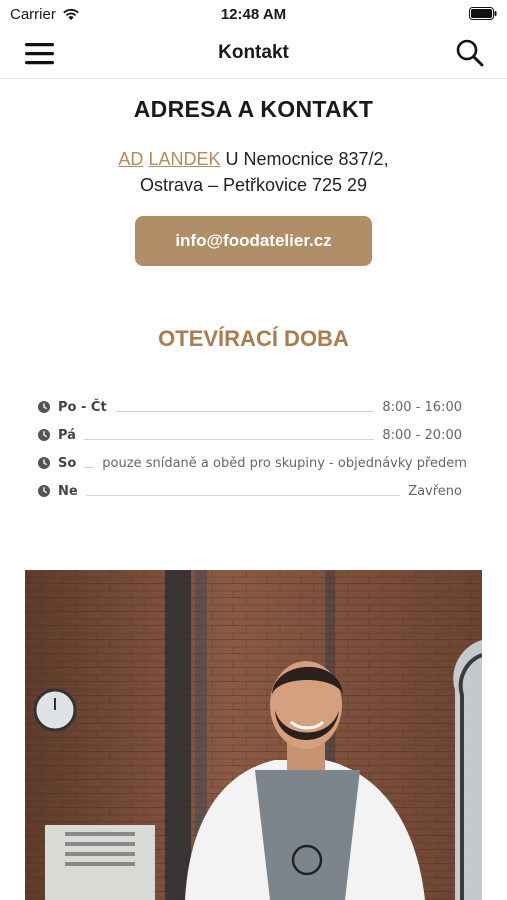 This screenshot has width=507, height=900. What do you see at coordinates (130, 159) in the screenshot?
I see `address-link-ad: AD` at bounding box center [130, 159].